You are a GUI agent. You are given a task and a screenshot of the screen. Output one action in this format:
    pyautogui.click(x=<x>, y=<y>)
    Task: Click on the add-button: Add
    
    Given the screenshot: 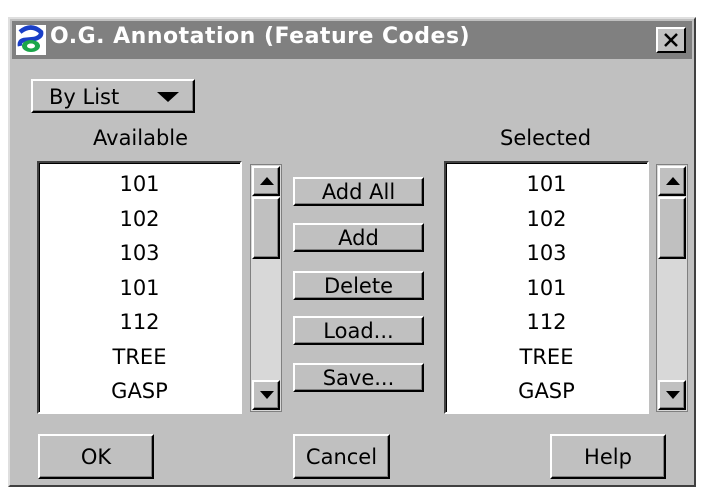 What is the action you would take?
    pyautogui.click(x=358, y=237)
    